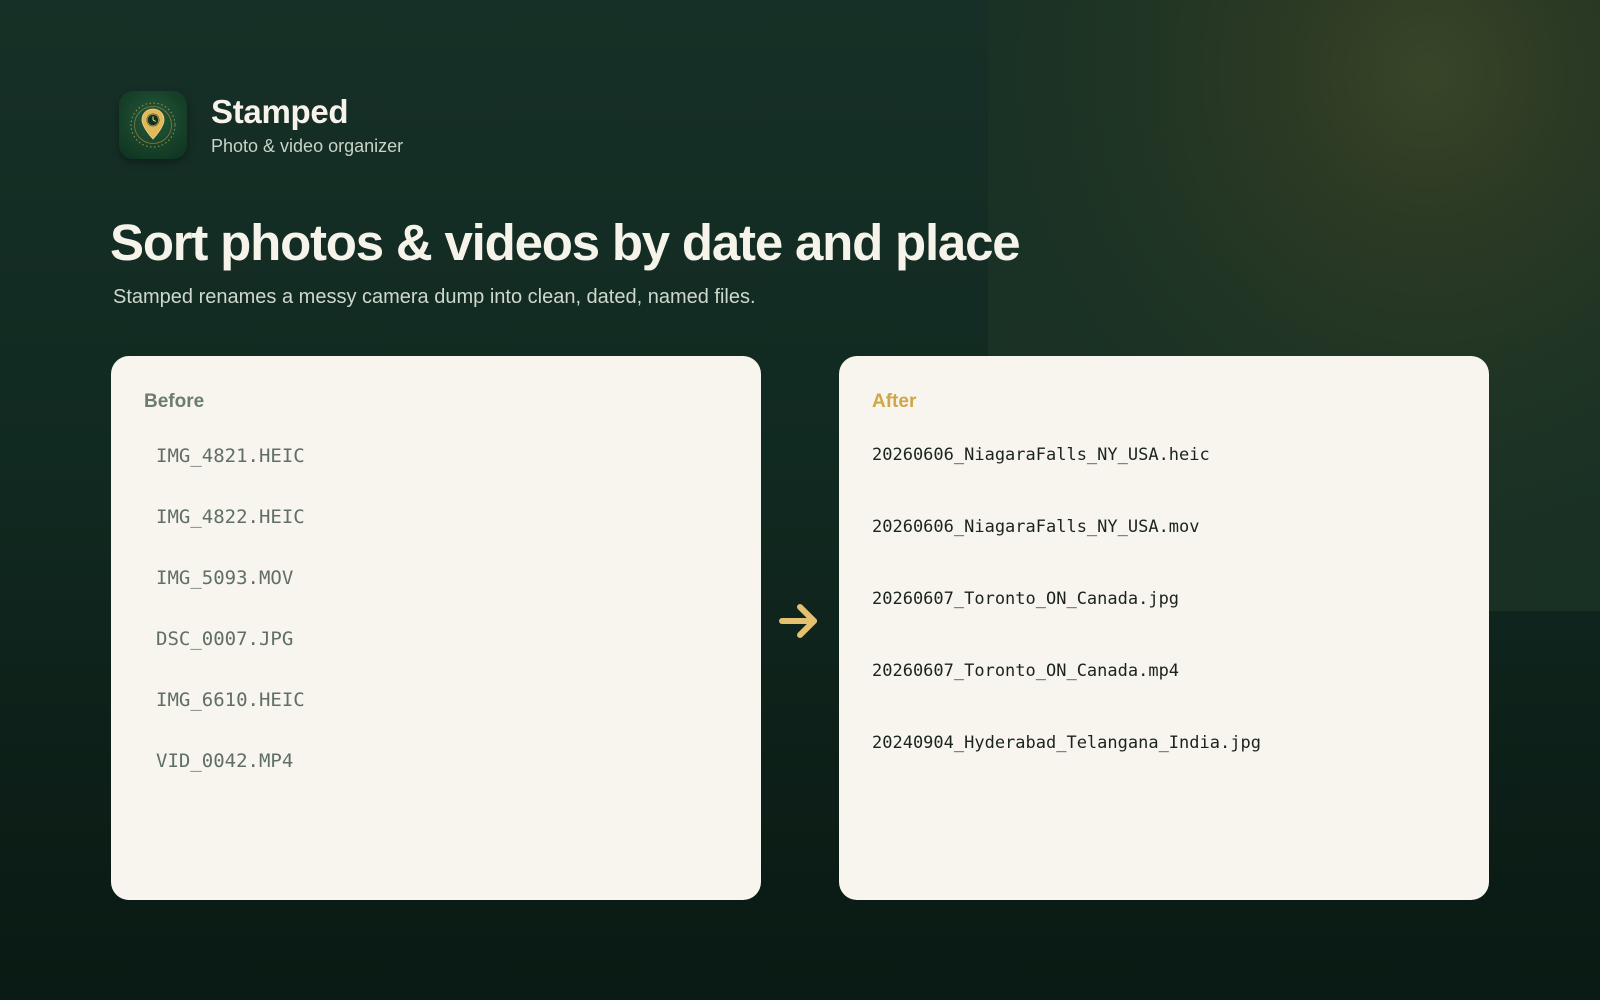  What do you see at coordinates (225, 578) in the screenshot?
I see `before-file-item: IMG_5093.MOV` at bounding box center [225, 578].